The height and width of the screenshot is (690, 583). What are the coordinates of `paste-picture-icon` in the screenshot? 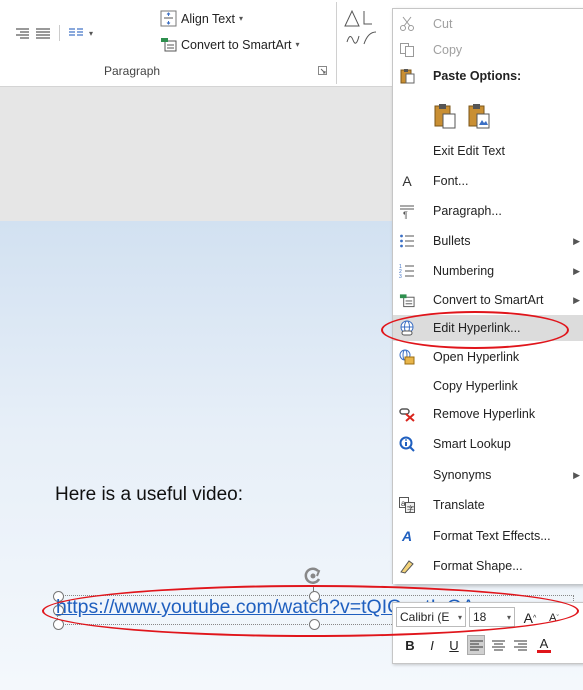 It's located at (479, 116).